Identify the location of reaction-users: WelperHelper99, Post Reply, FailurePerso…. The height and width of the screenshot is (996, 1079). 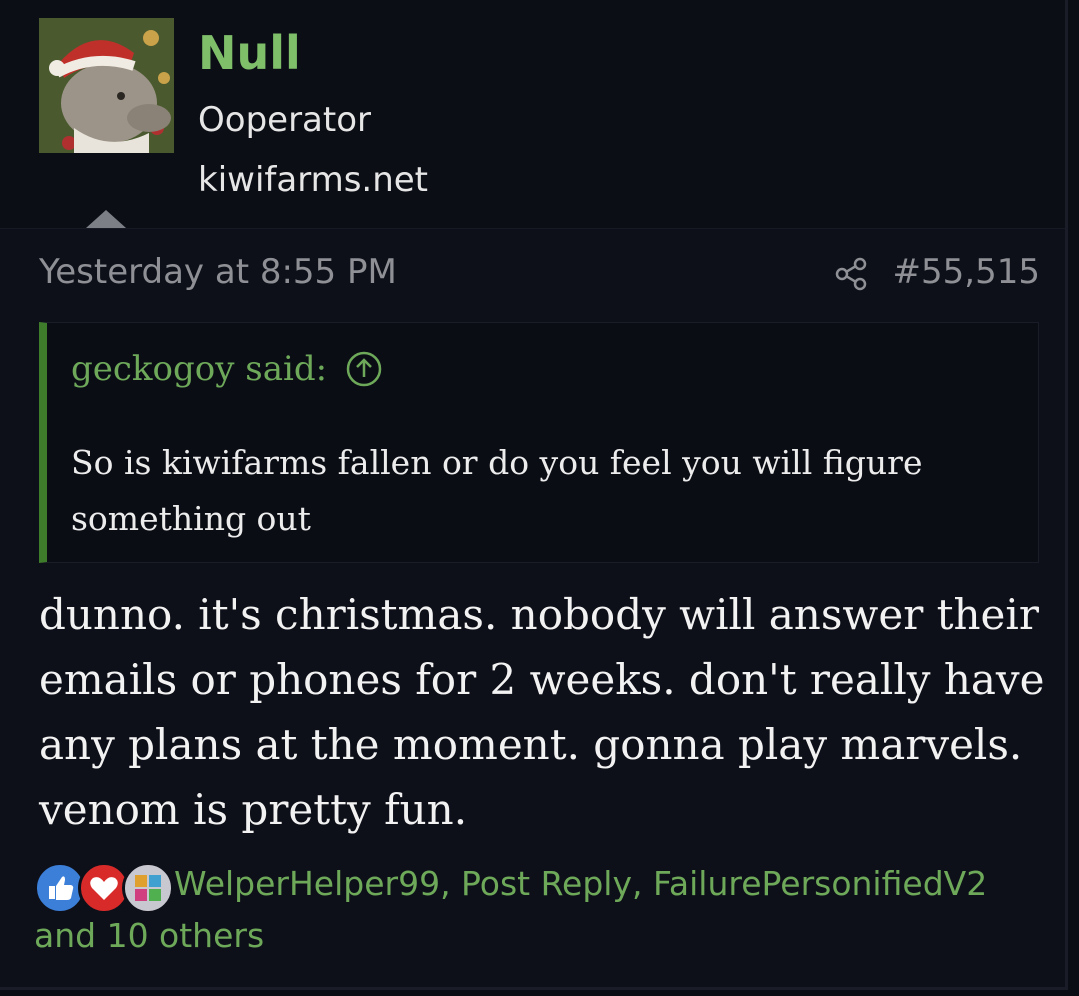
(510, 909).